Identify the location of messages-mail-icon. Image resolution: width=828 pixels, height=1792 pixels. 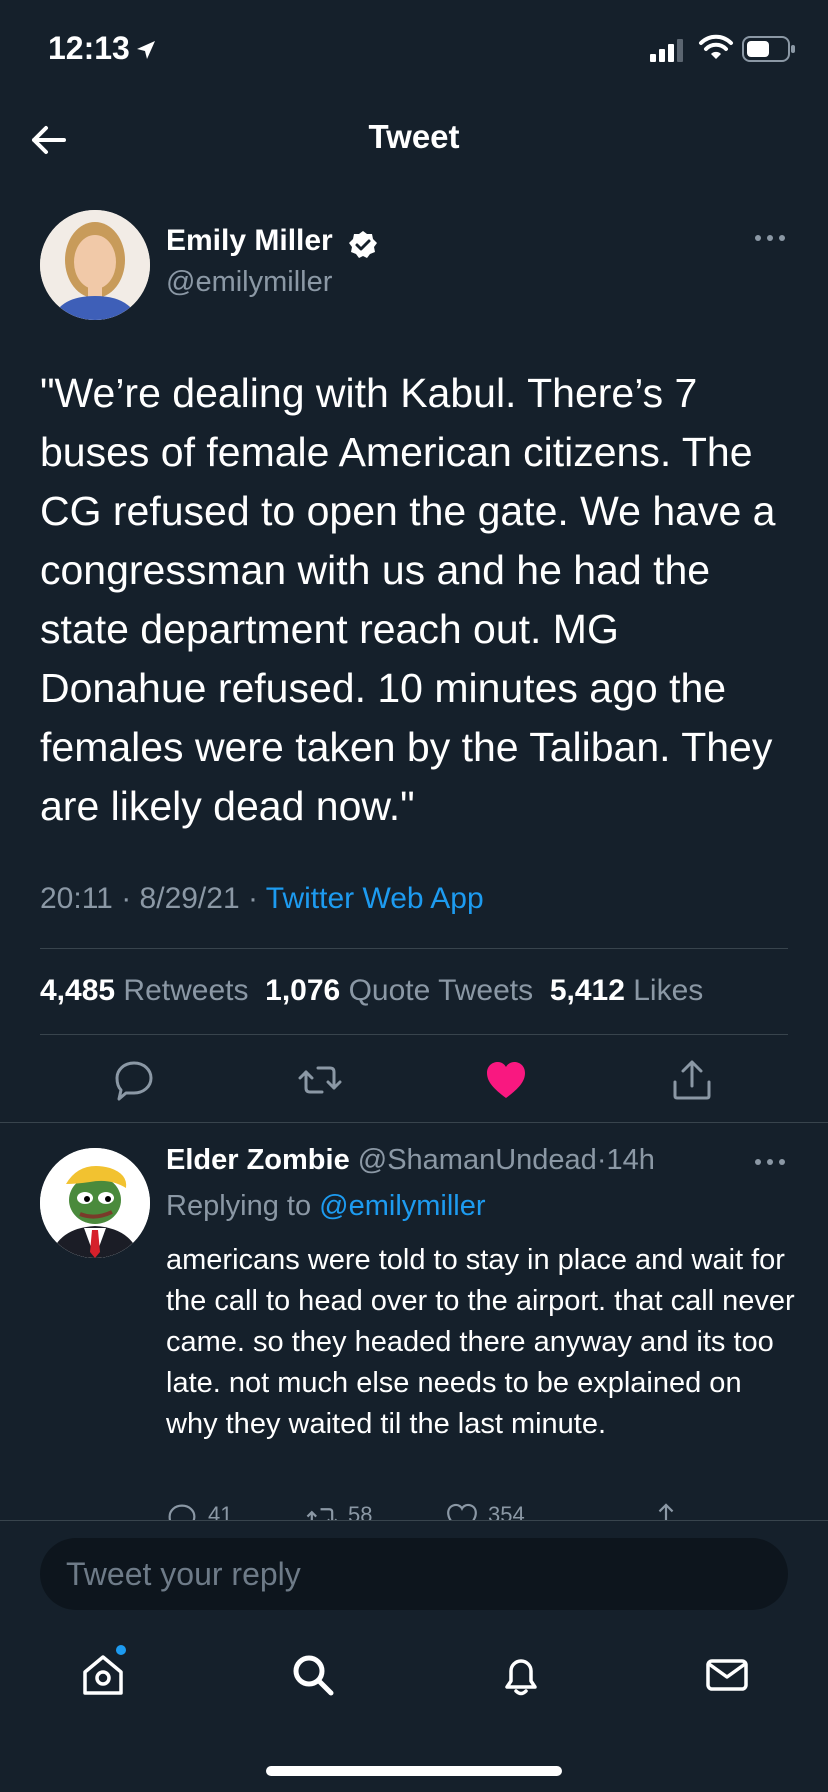
(727, 1675).